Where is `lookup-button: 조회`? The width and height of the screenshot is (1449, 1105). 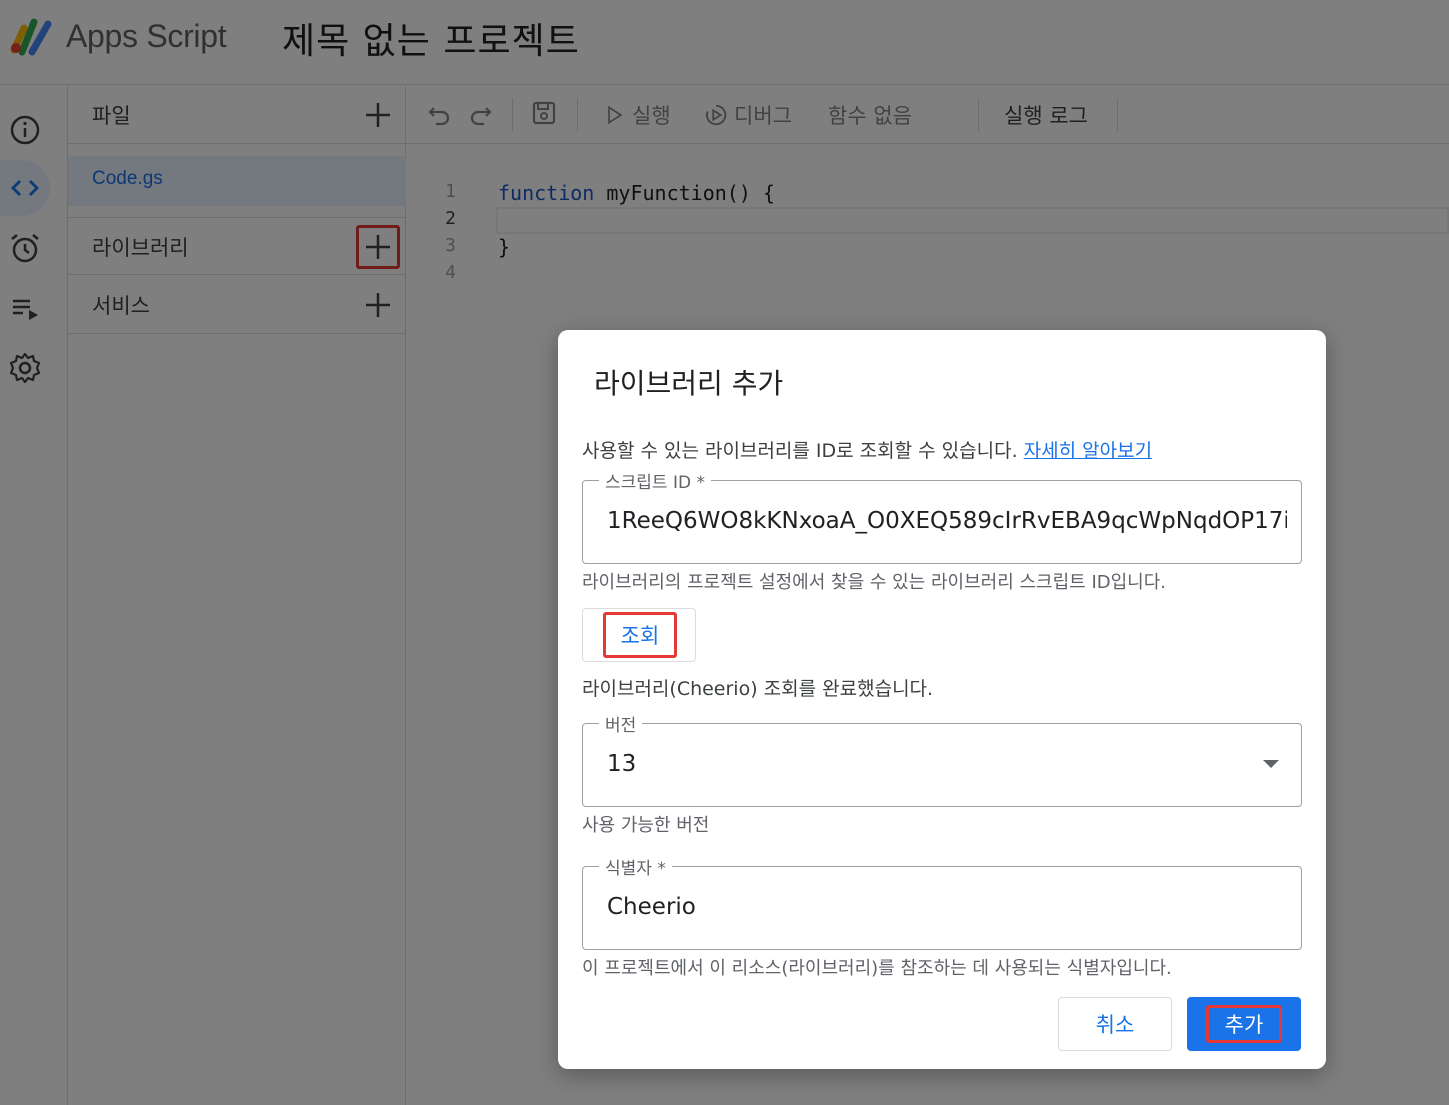
lookup-button: 조회 is located at coordinates (639, 635).